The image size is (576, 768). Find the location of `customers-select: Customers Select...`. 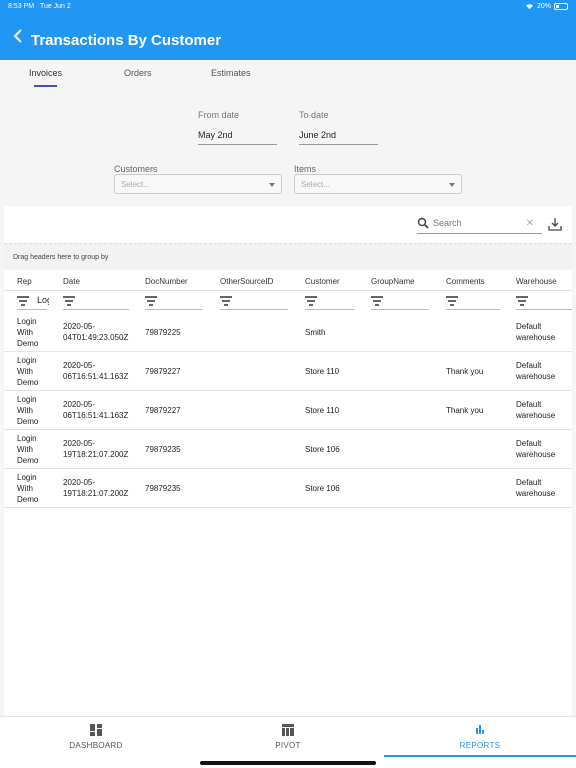

customers-select: Customers Select... is located at coordinates (198, 179).